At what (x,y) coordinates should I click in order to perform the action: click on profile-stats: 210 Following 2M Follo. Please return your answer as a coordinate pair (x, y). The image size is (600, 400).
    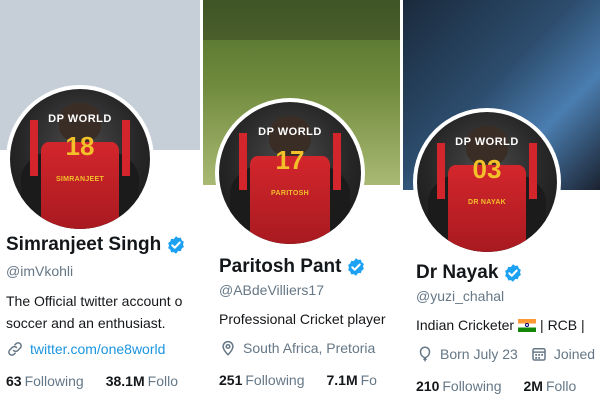
    Looking at the image, I should click on (507, 386).